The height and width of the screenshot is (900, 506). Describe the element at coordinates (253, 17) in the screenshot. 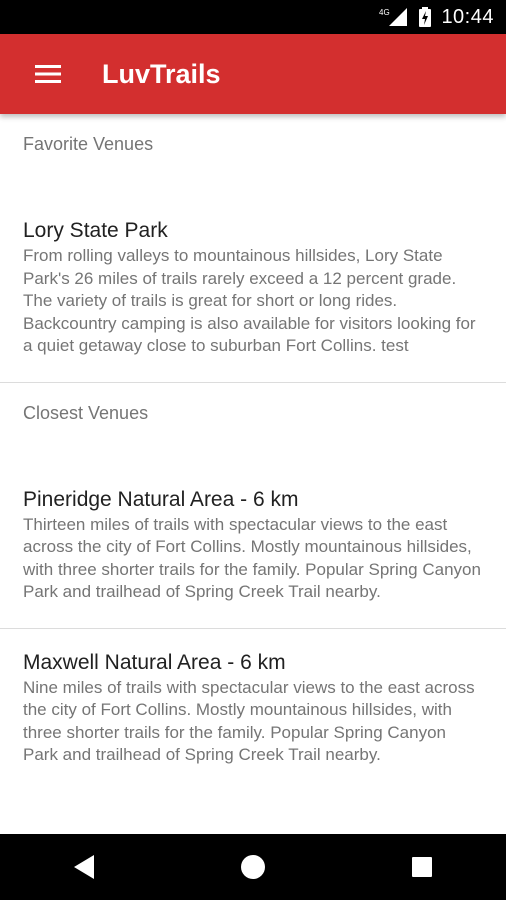

I see `status-bar: 4G 10:44` at that location.